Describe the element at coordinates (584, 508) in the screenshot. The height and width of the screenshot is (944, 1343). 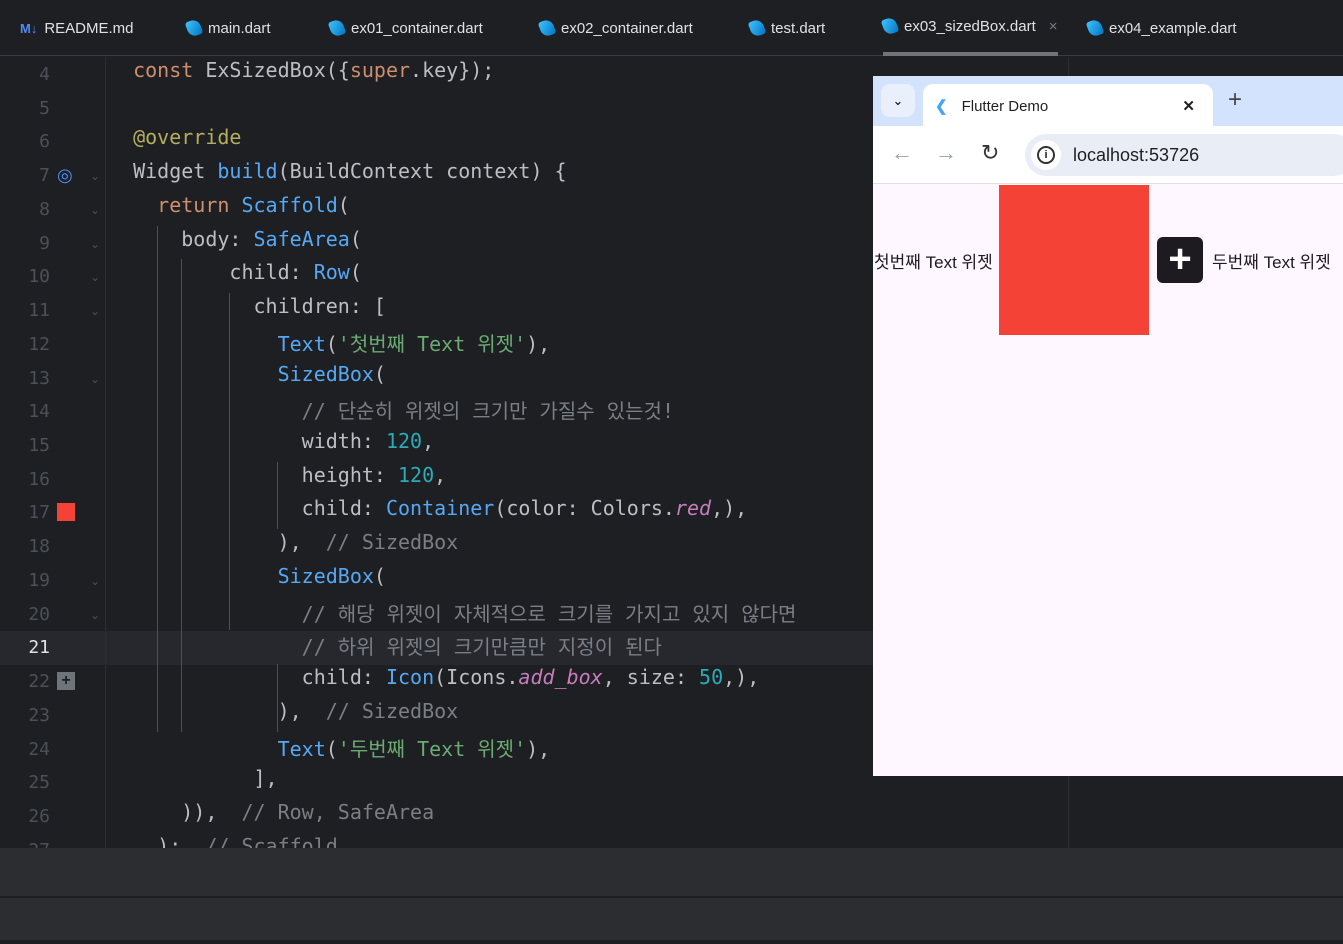
I see `code-token: (color: Colors.` at that location.